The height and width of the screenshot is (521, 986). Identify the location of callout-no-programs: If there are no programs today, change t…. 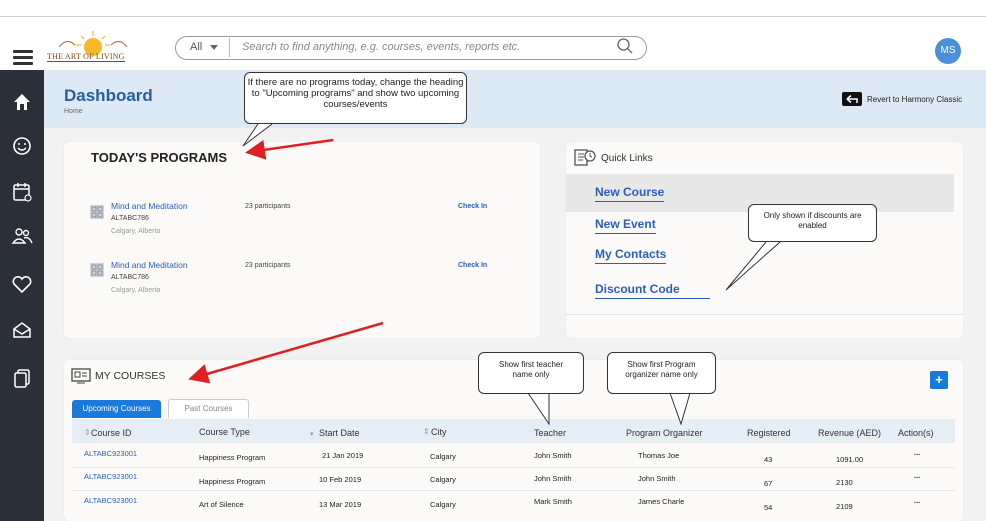
(355, 98).